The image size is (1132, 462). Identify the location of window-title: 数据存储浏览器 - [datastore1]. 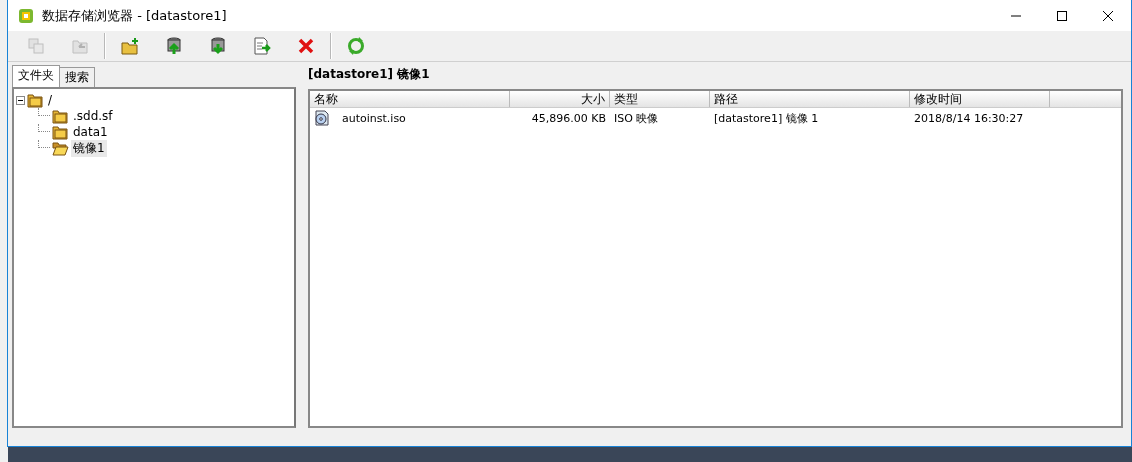
(135, 15).